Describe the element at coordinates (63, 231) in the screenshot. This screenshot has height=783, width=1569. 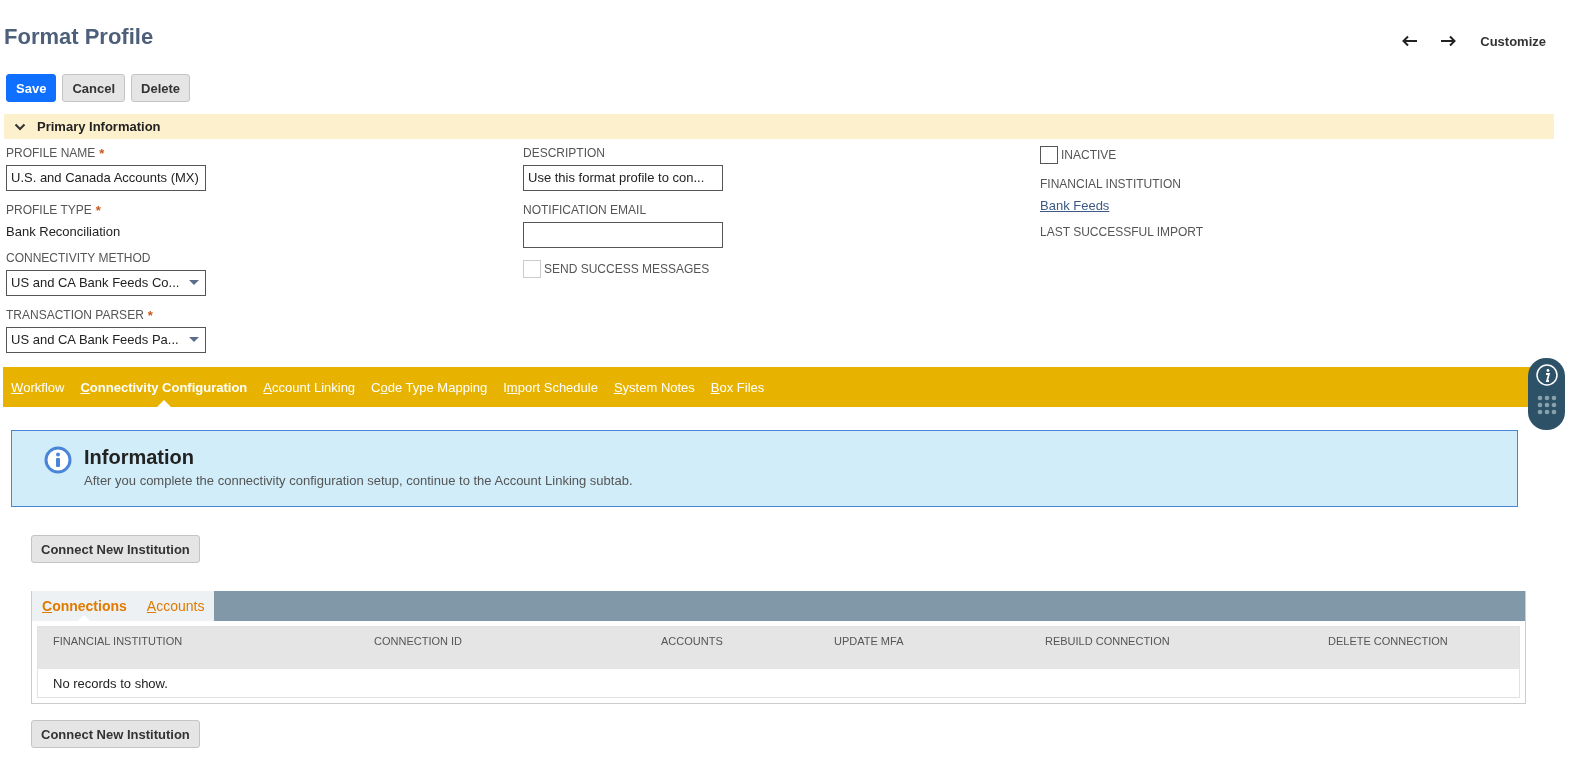
I see `field-value: Bank Reconciliation` at that location.